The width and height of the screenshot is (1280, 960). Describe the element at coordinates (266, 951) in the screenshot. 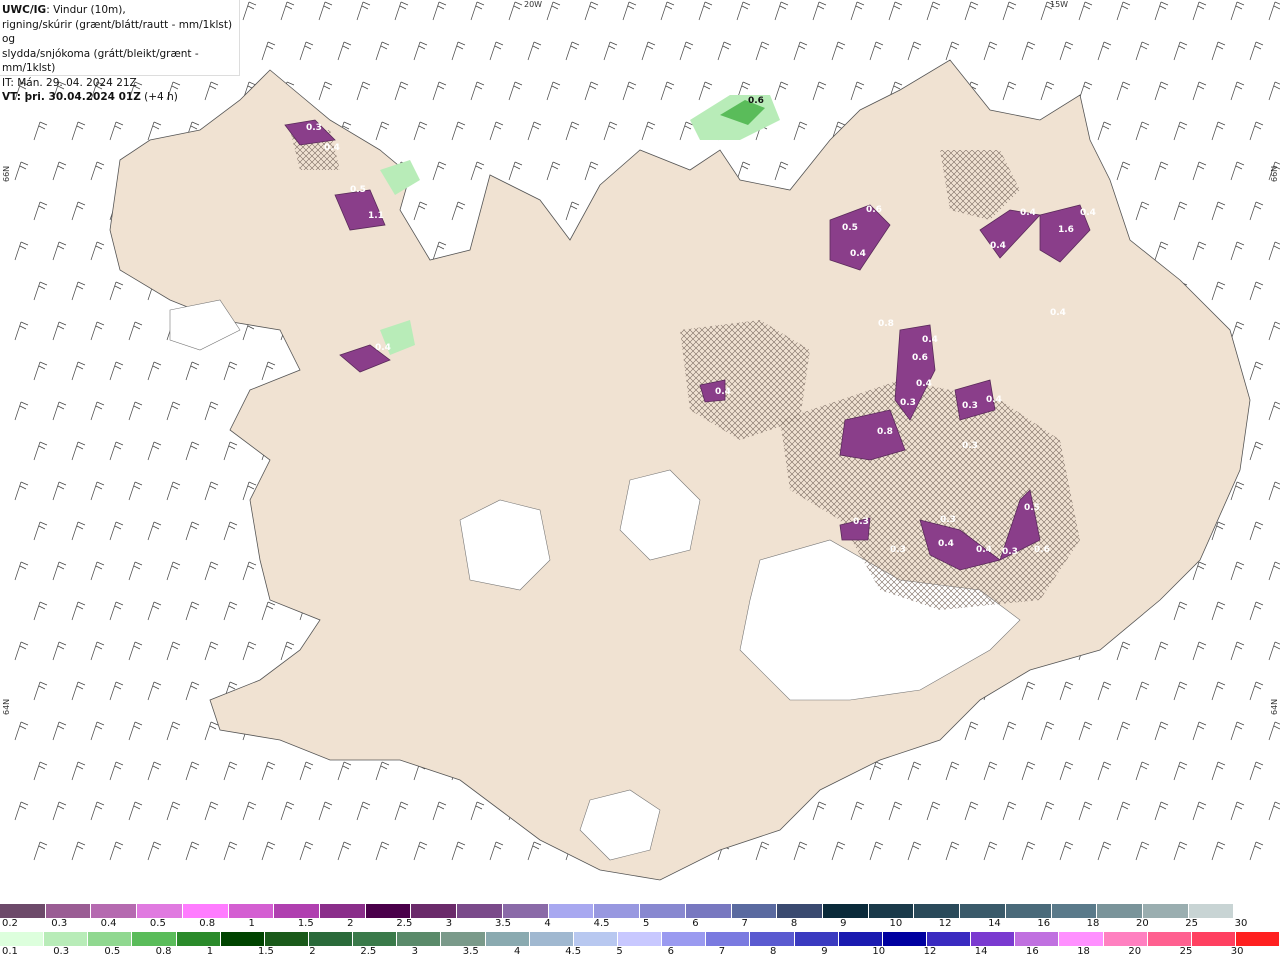

I see `scale-label: 1.5` at that location.